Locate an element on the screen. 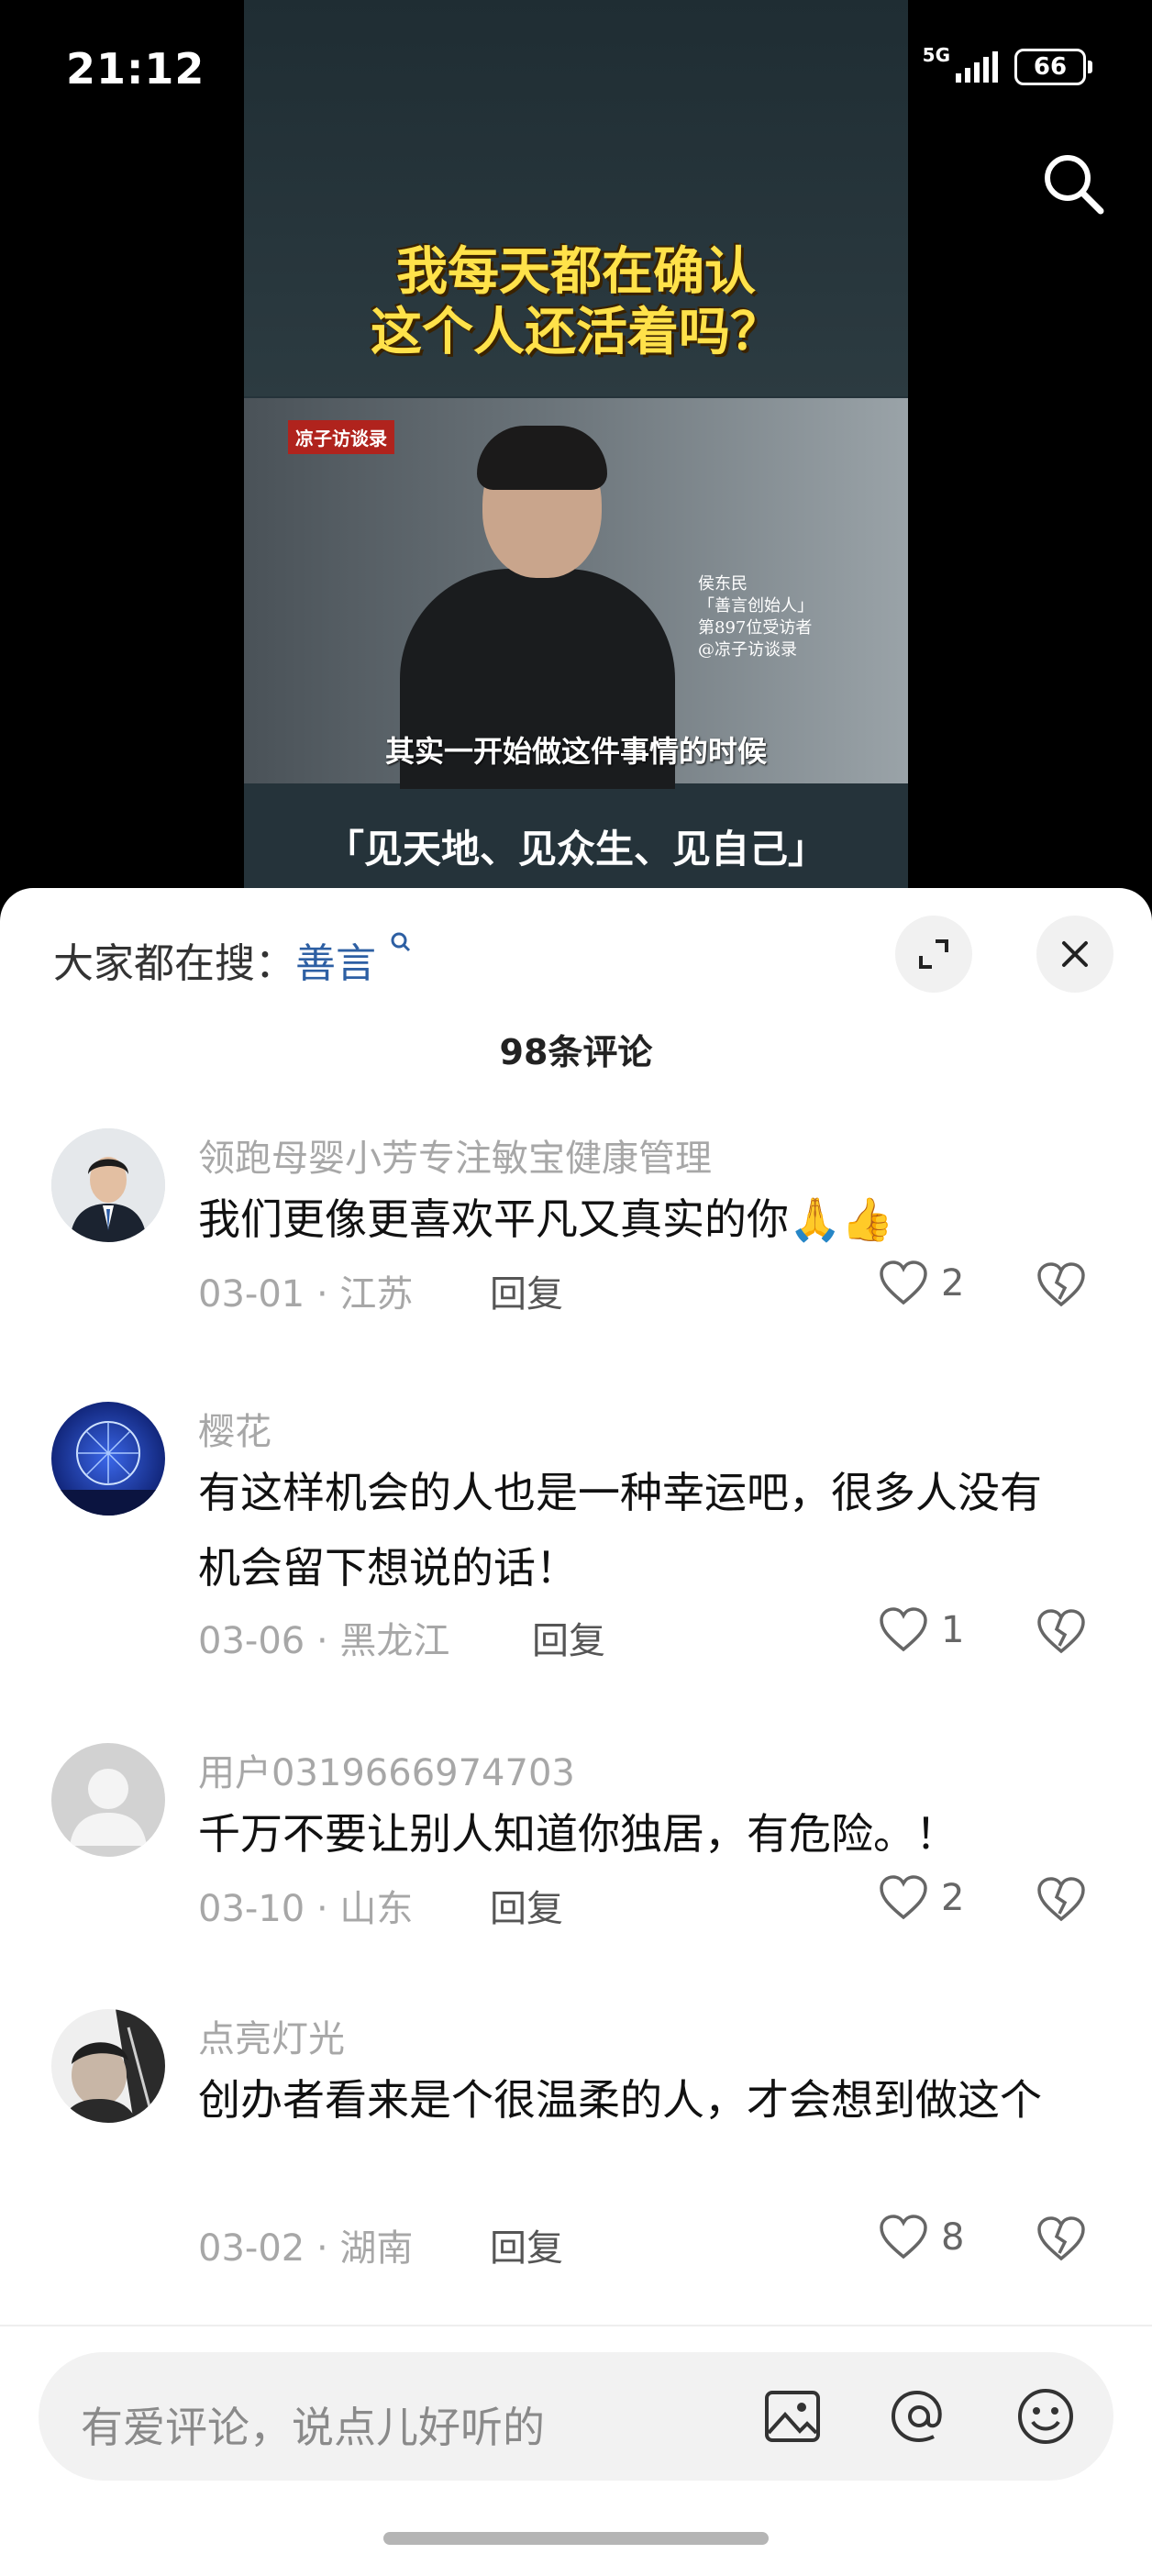  like-button: 1 is located at coordinates (921, 1630).